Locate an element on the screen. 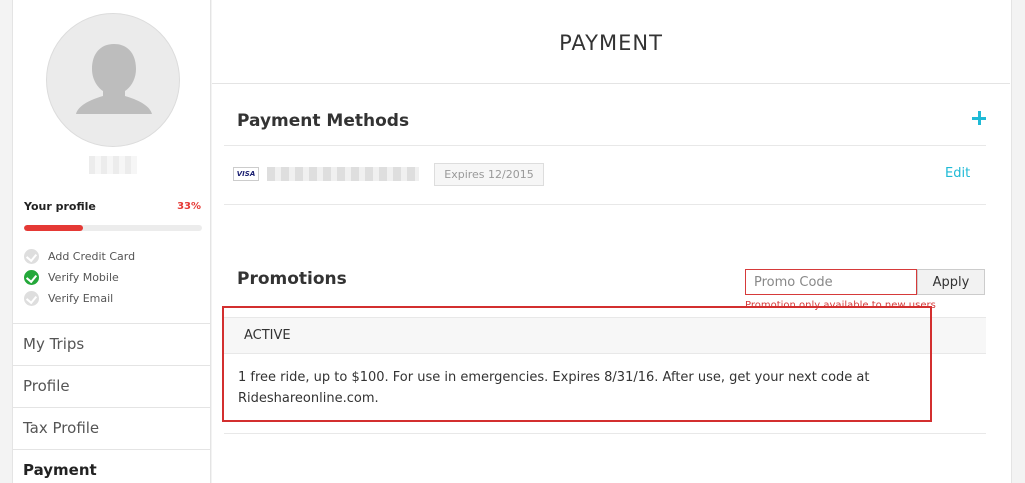 The image size is (1025, 483). add-payment-method-icon is located at coordinates (979, 118).